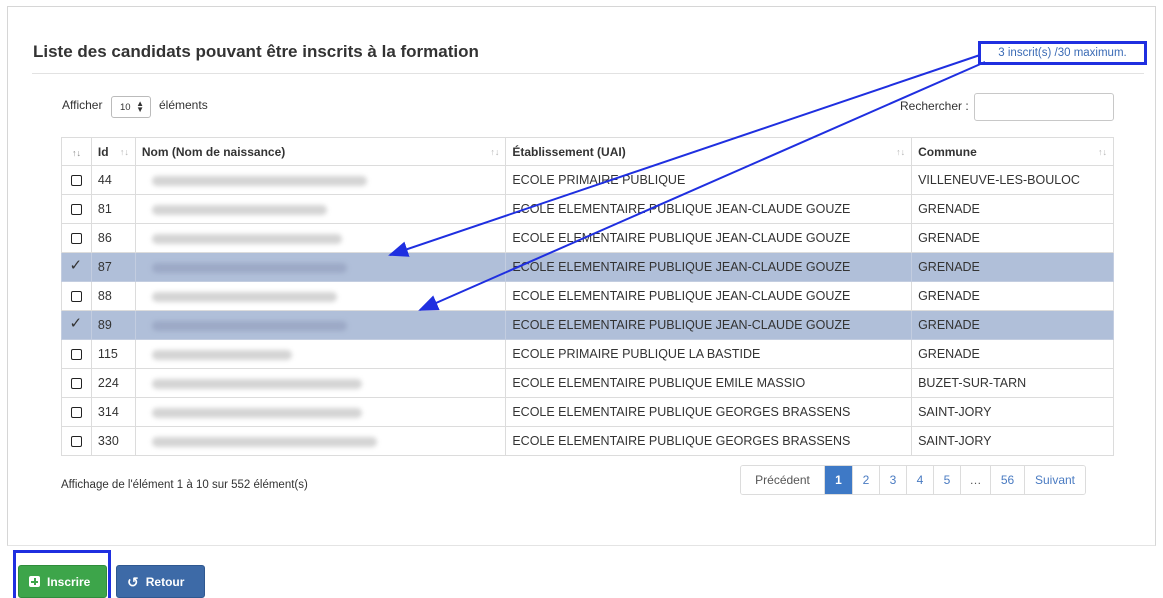 This screenshot has width=1163, height=598. What do you see at coordinates (934, 106) in the screenshot?
I see `search-label: Rechercher :` at bounding box center [934, 106].